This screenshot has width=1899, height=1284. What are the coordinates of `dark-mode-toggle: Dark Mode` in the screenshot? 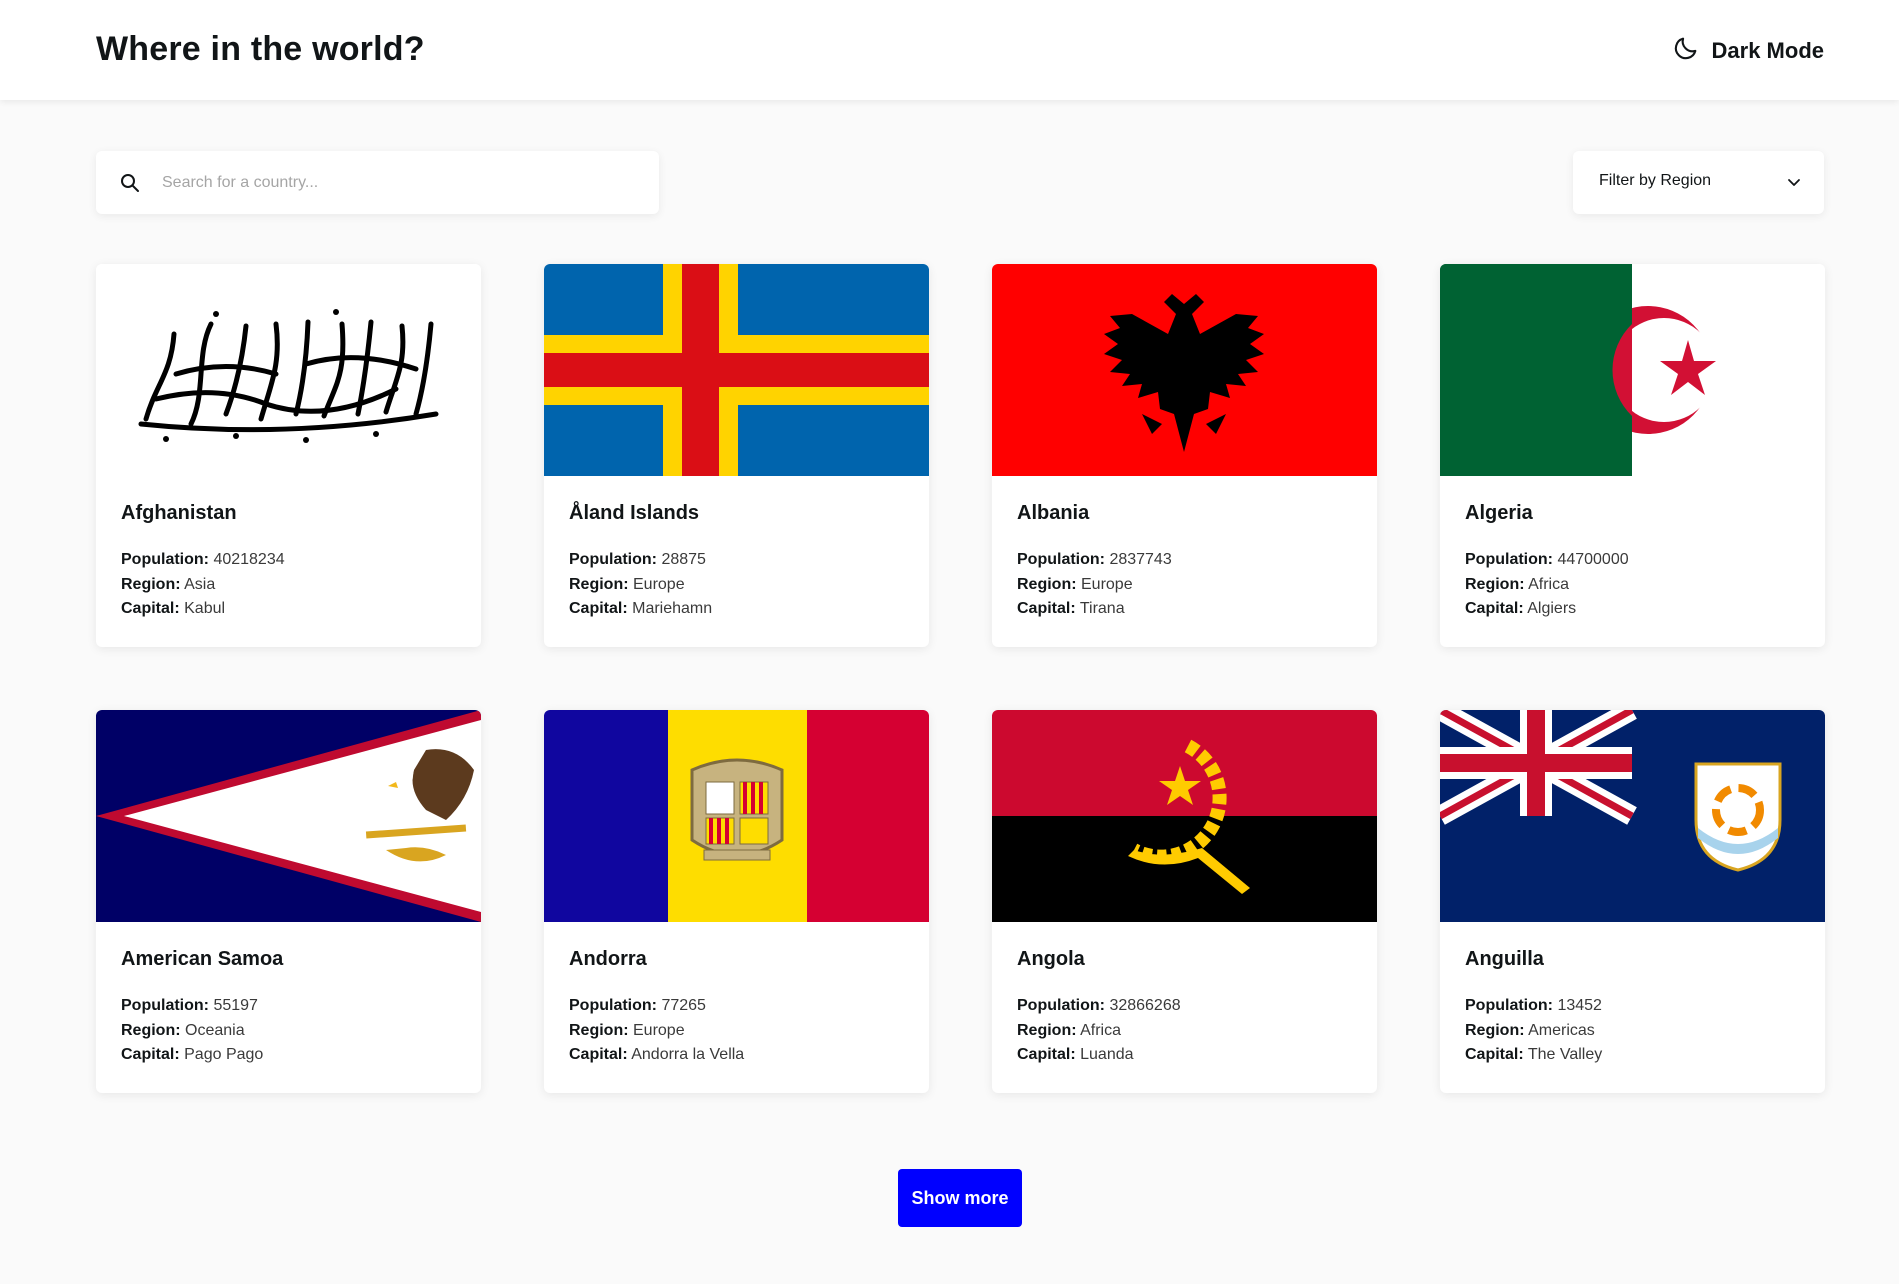 It's located at (1748, 51).